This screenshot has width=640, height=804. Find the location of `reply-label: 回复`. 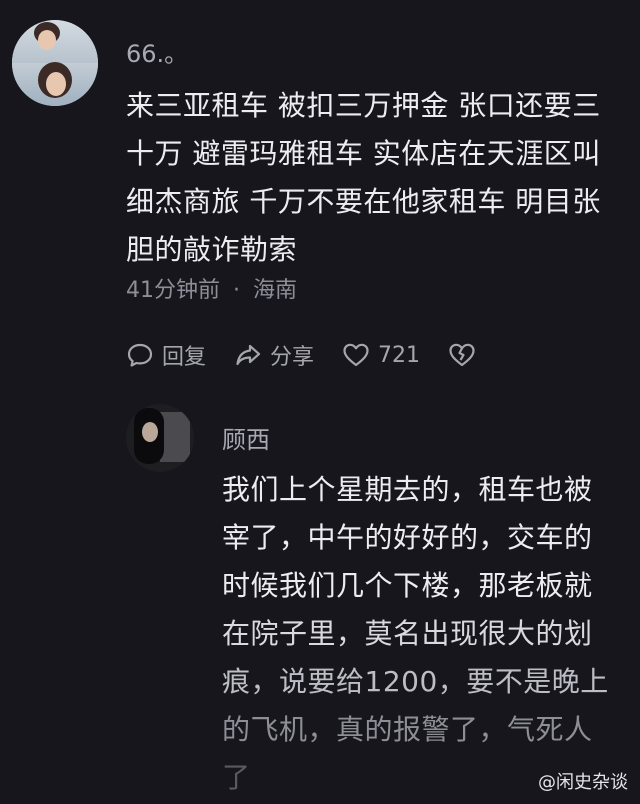

reply-label: 回复 is located at coordinates (184, 357).